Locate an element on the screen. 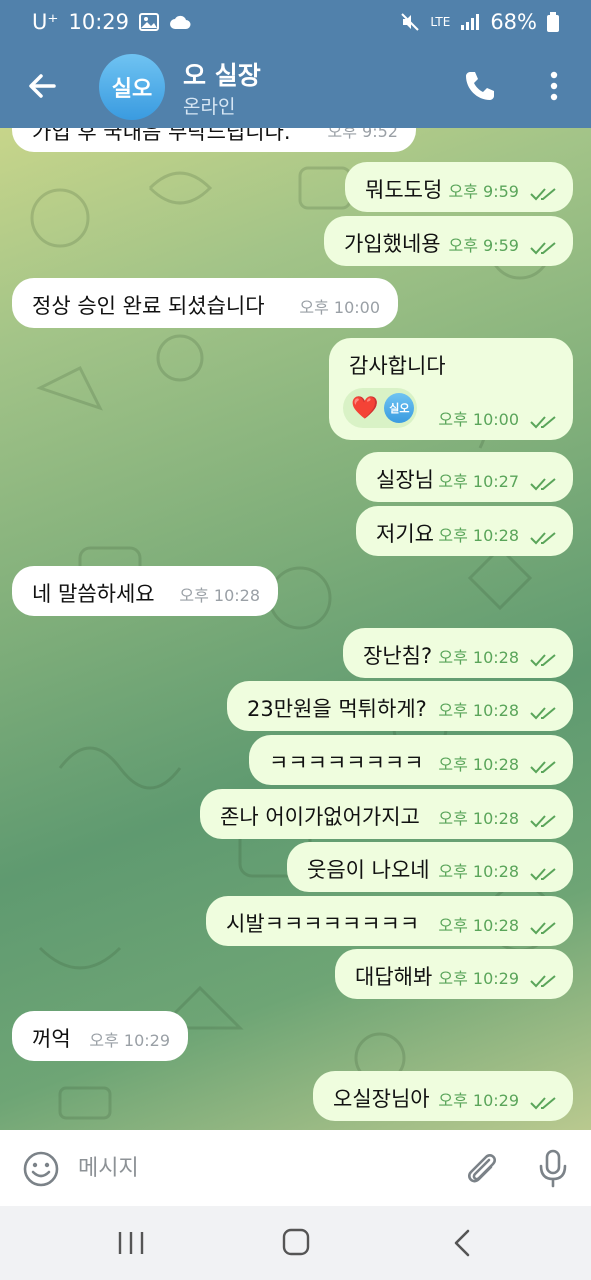 This screenshot has width=591, height=1280. message-text: 오실장님아 is located at coordinates (381, 1099).